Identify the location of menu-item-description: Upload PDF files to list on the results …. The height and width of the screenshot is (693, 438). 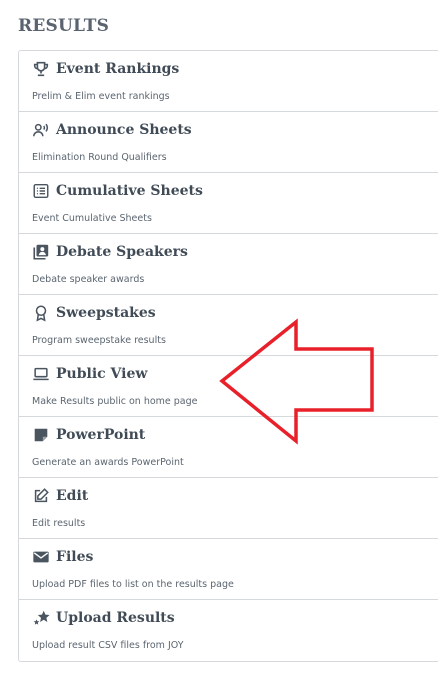
(133, 584).